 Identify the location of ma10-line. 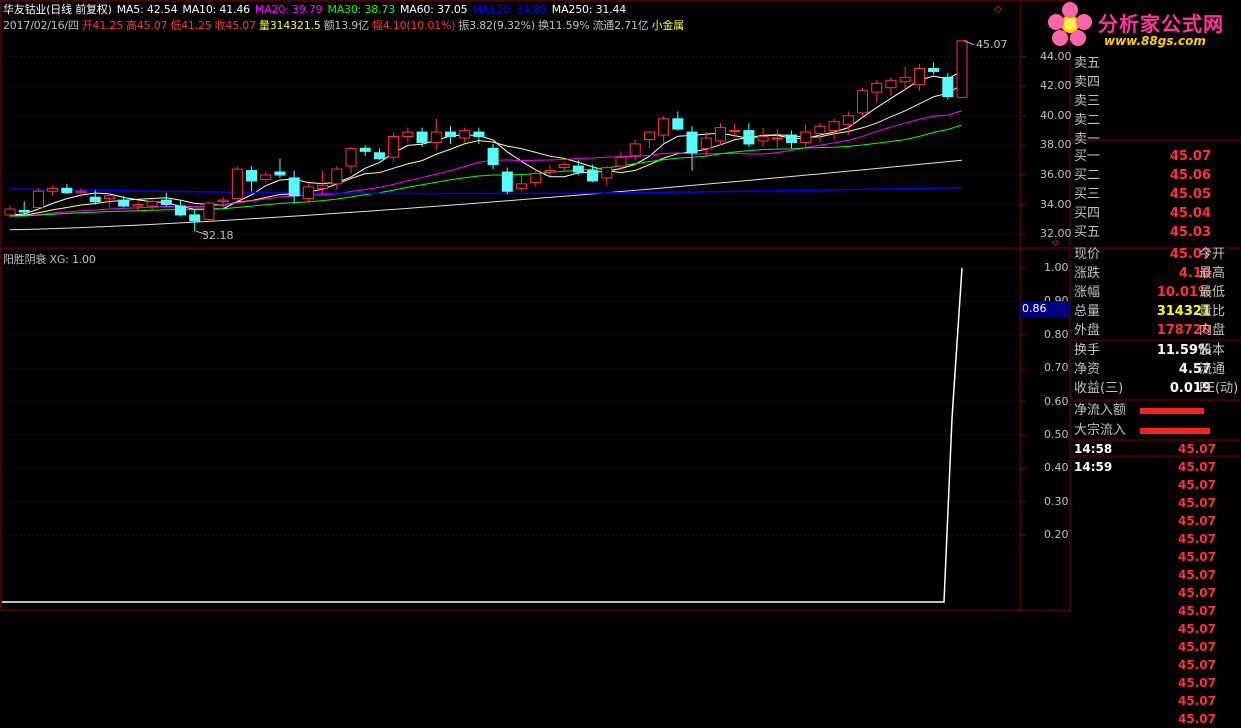
(486, 150).